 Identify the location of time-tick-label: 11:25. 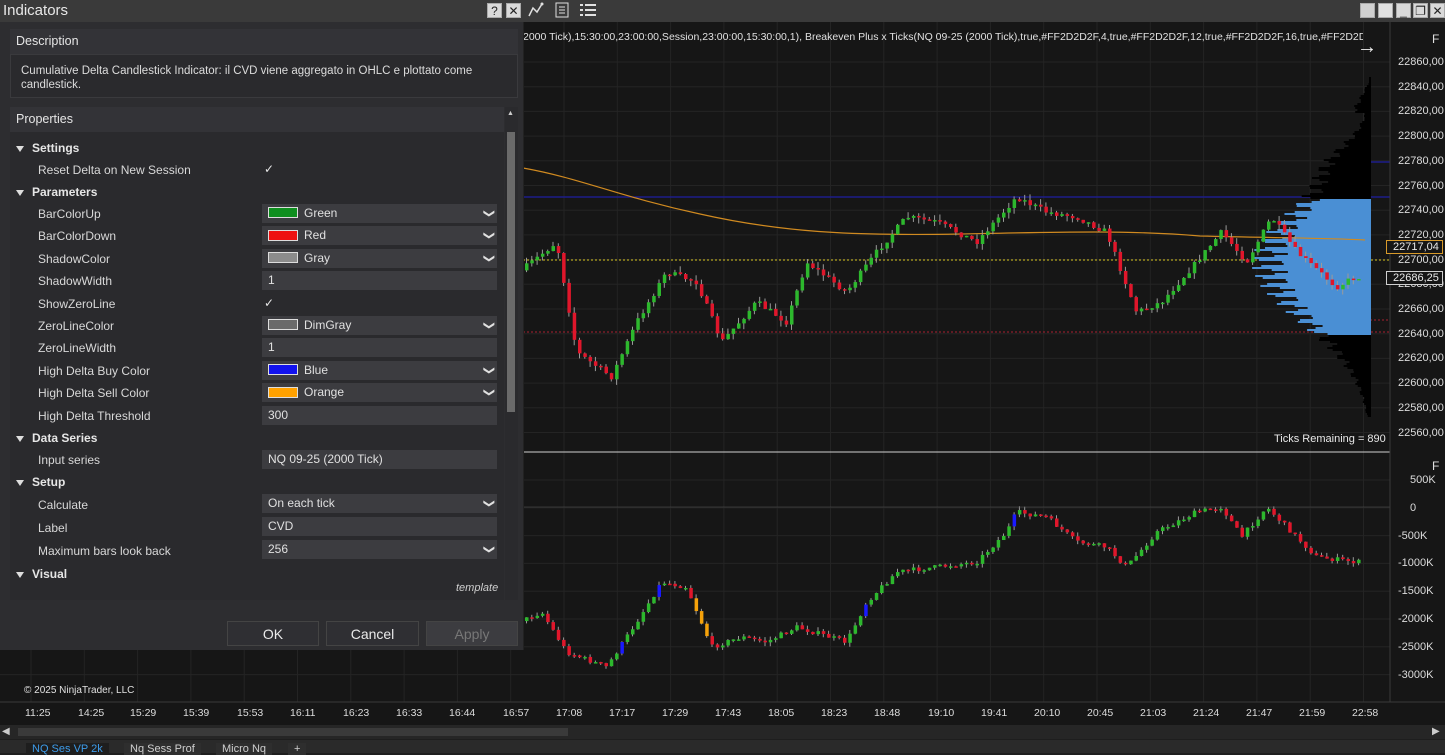
(38, 713).